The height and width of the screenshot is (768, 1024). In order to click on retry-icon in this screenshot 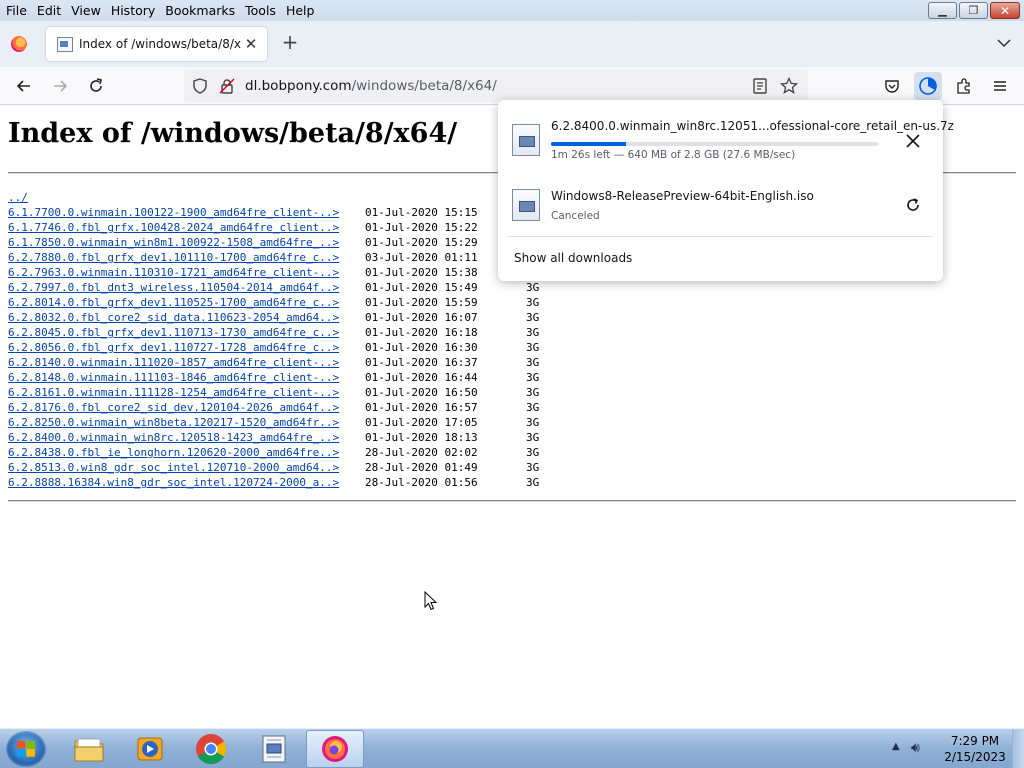, I will do `click(913, 204)`.